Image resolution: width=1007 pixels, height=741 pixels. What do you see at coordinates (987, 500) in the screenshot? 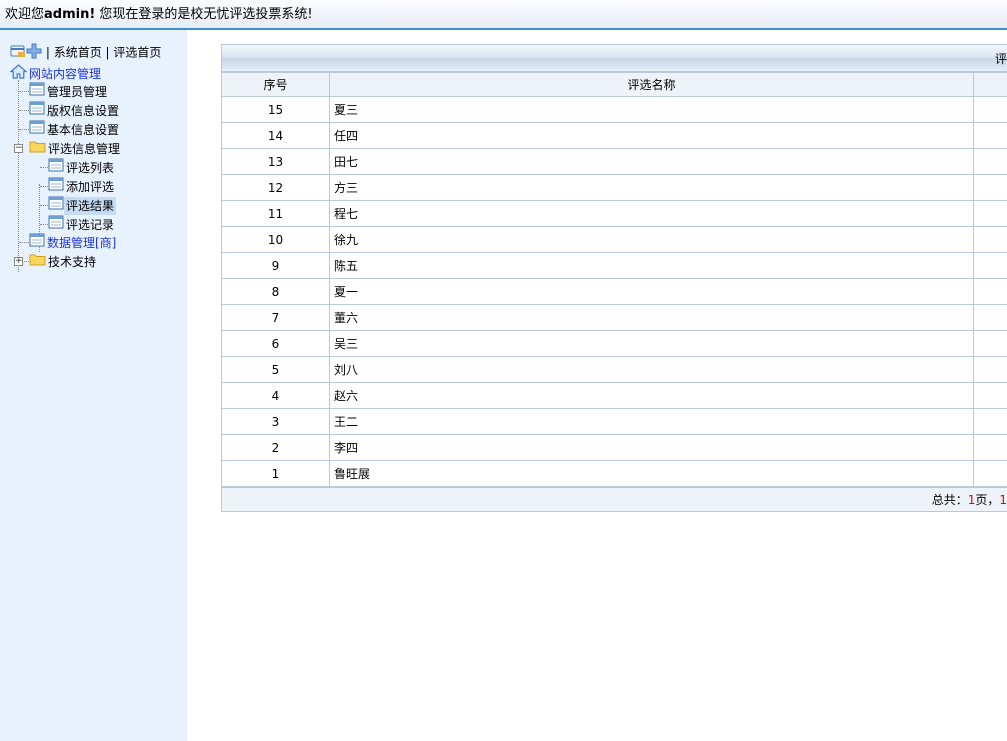
I see `page-unit: 页，` at bounding box center [987, 500].